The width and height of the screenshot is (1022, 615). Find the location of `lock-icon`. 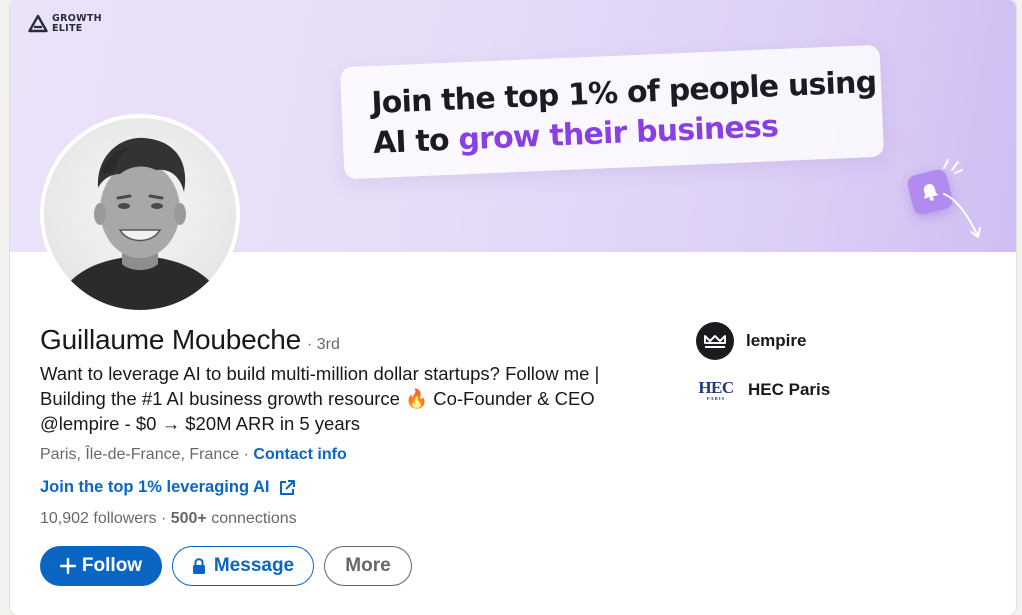

lock-icon is located at coordinates (198, 566).